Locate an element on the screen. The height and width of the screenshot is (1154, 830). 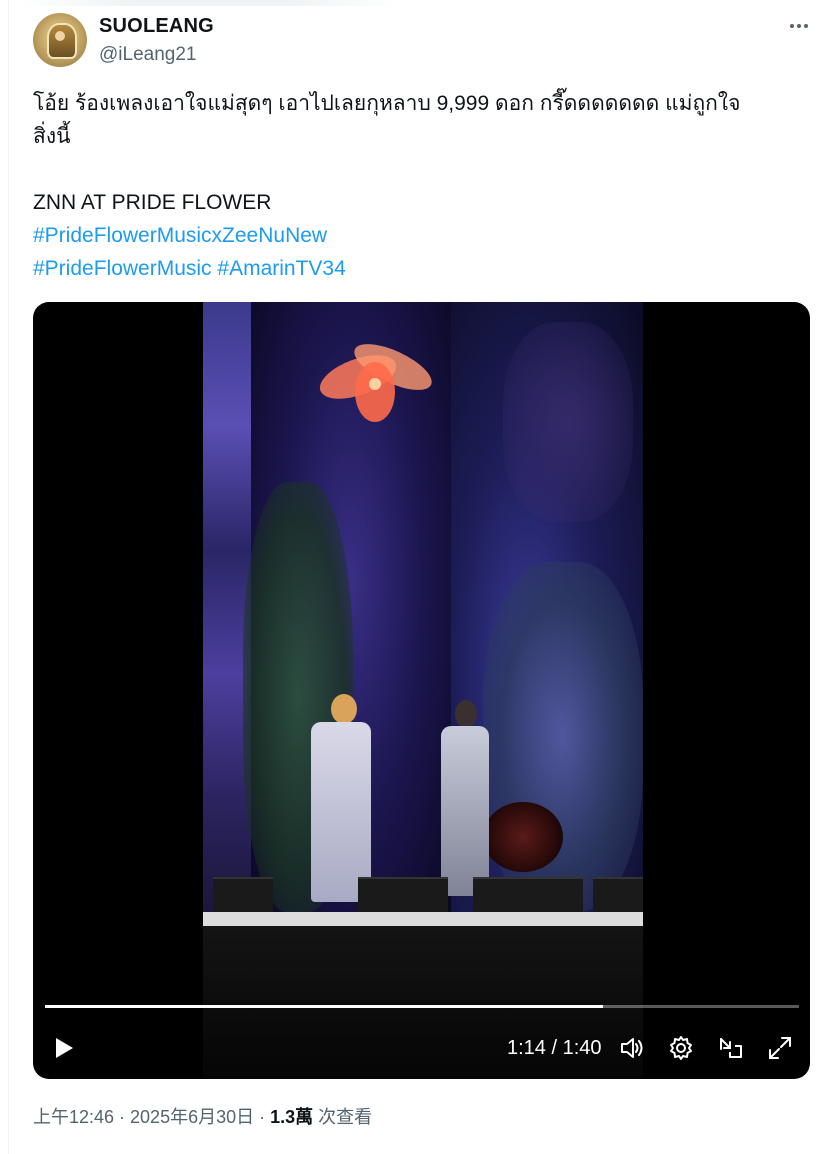
fullscreen-icon is located at coordinates (780, 1048).